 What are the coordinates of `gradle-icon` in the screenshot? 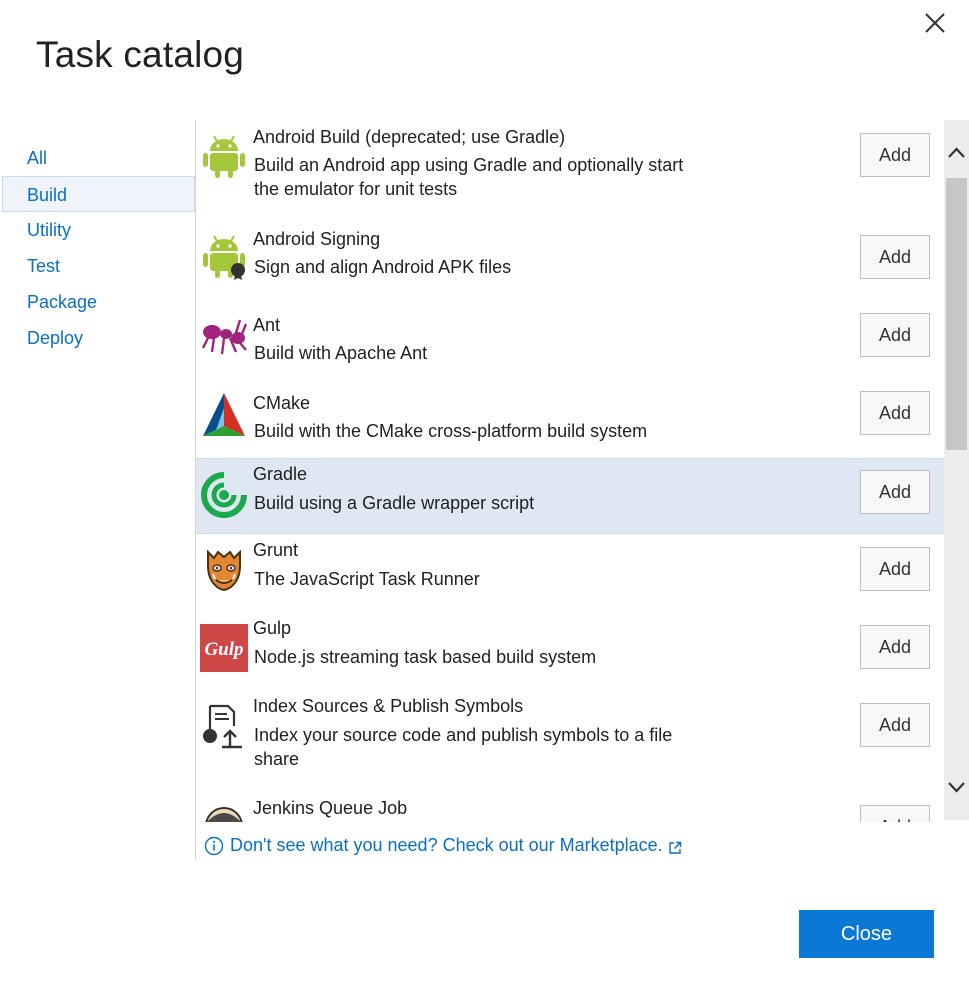 It's located at (224, 495).